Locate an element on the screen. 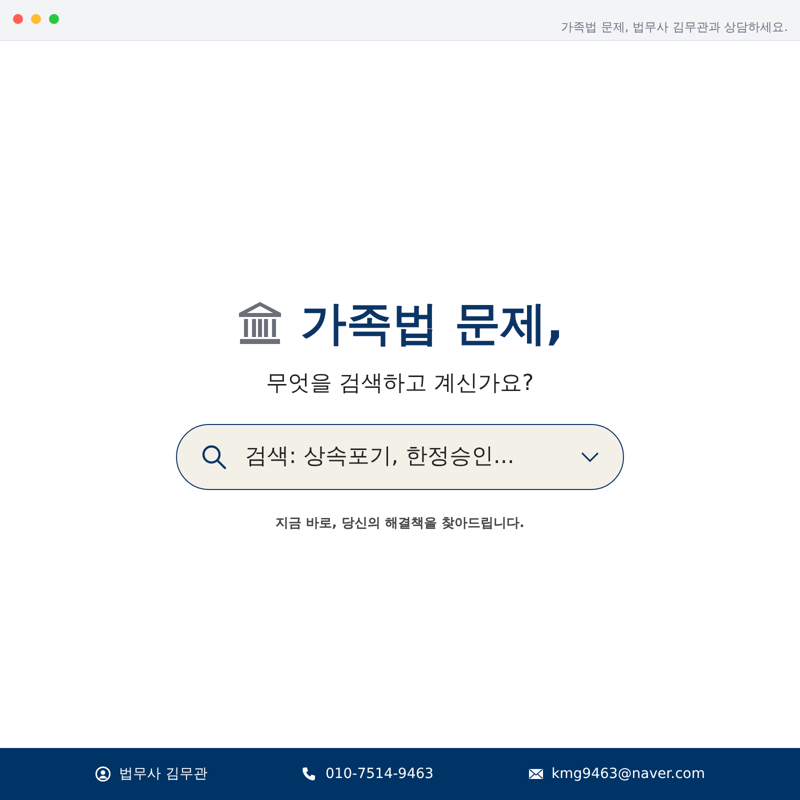 This screenshot has width=800, height=800. search-icon is located at coordinates (214, 457).